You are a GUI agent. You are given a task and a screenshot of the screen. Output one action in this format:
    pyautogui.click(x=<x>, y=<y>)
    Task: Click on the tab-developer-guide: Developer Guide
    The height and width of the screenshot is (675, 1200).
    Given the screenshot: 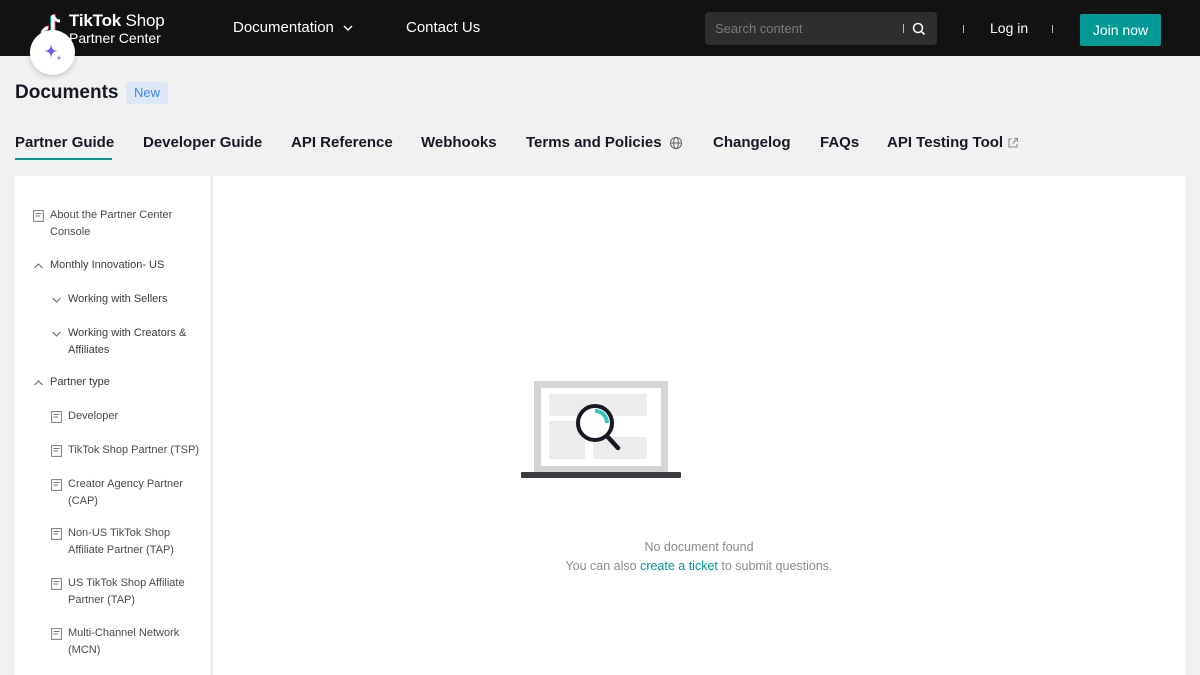 What is the action you would take?
    pyautogui.click(x=202, y=142)
    